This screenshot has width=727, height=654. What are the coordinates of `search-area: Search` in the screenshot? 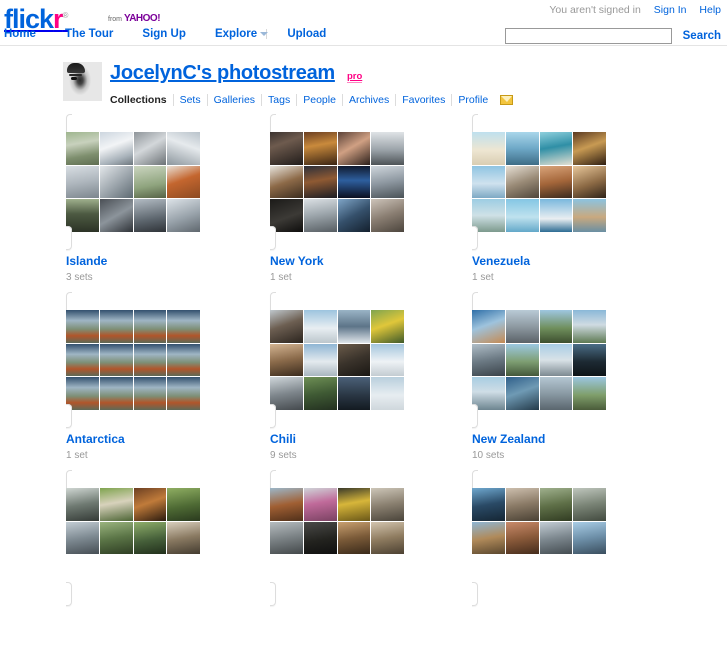 It's located at (612, 36).